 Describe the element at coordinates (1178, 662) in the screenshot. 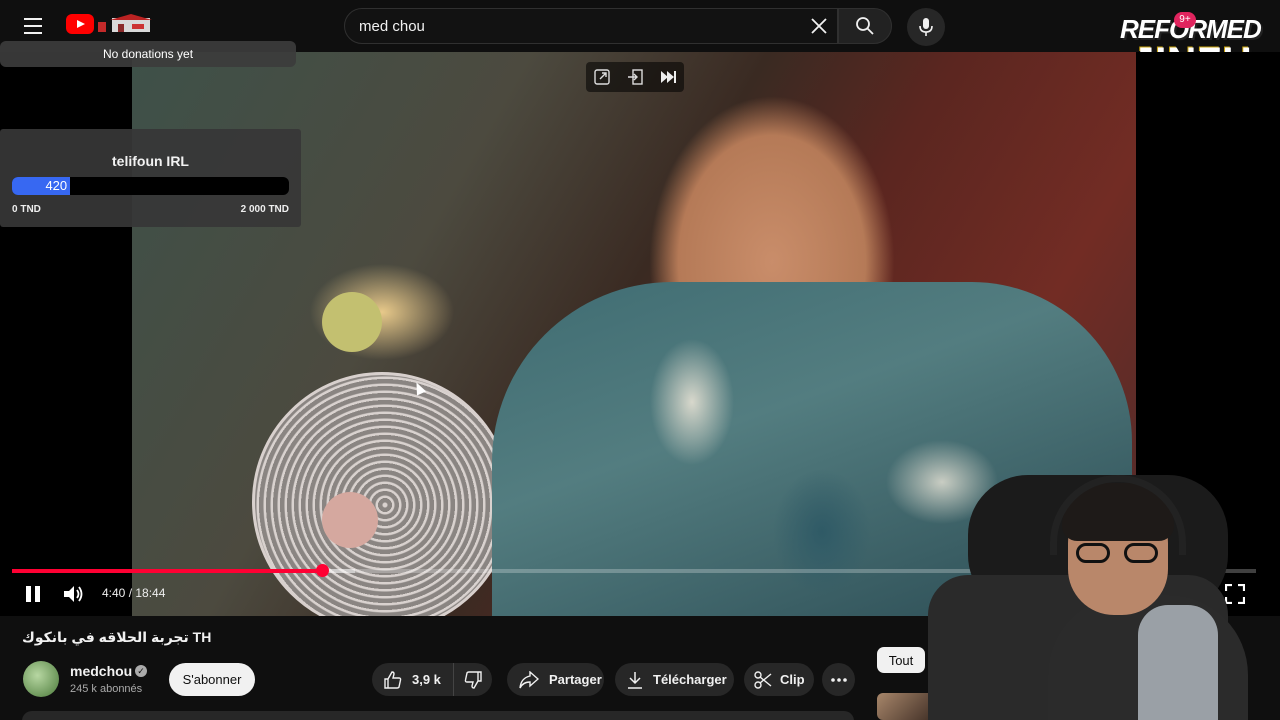

I see `webcam-person-shirt` at that location.